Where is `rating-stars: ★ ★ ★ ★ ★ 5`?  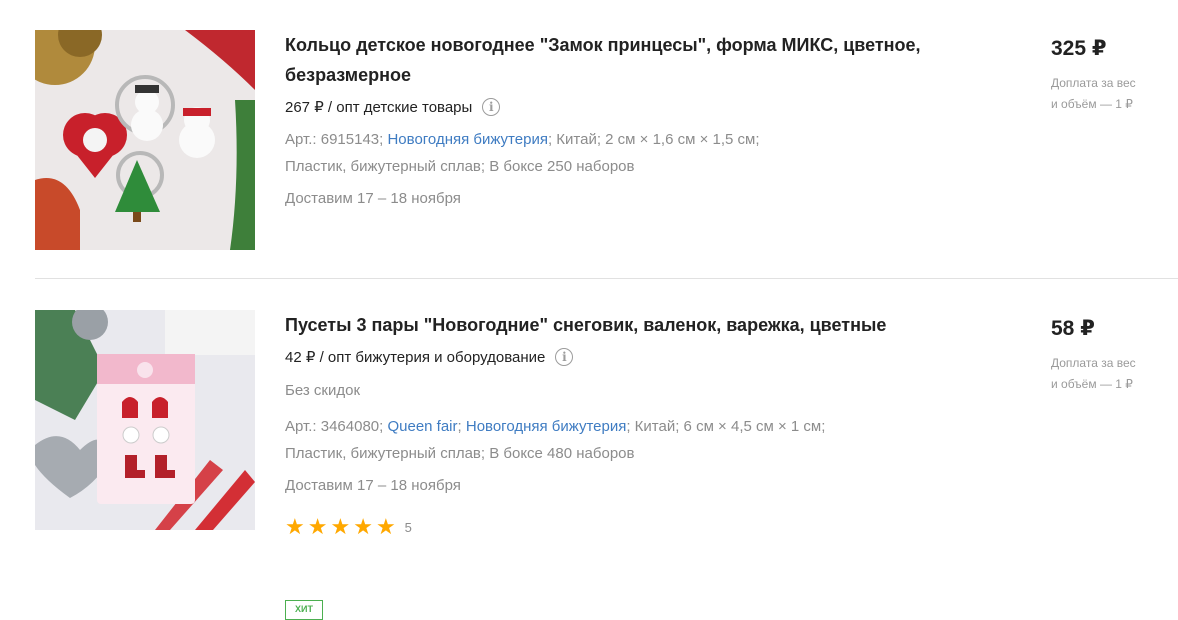
rating-stars: ★ ★ ★ ★ ★ 5 is located at coordinates (630, 527).